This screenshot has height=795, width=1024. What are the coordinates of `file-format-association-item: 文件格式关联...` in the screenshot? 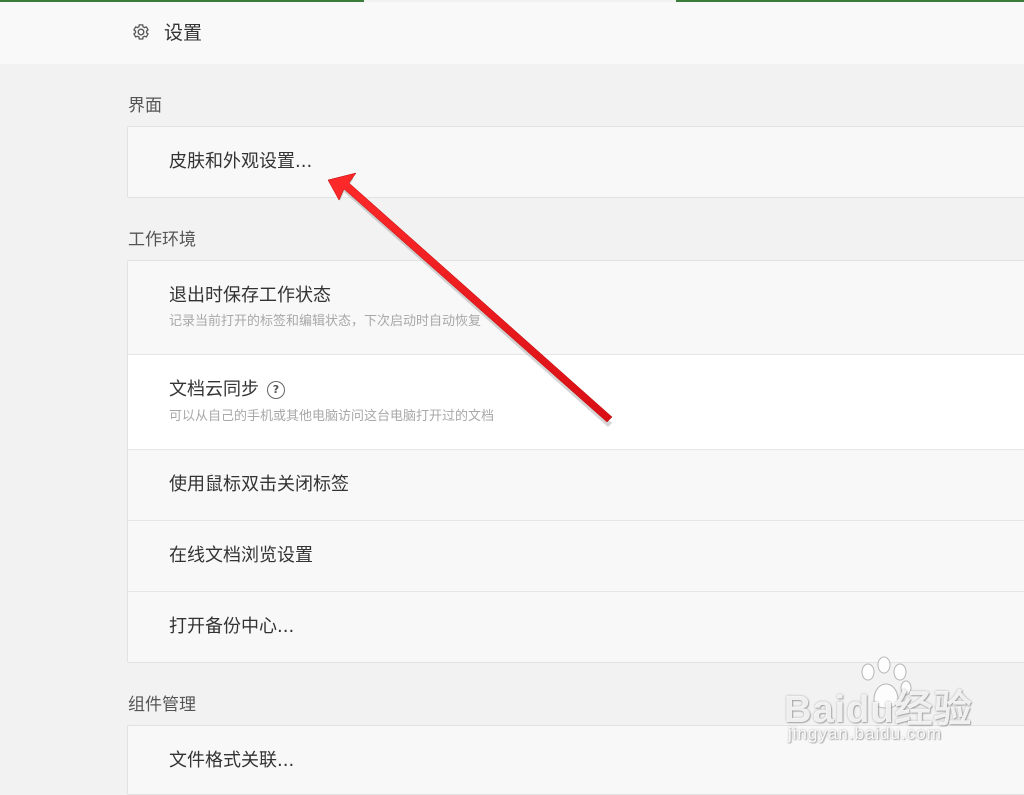 It's located at (576, 760).